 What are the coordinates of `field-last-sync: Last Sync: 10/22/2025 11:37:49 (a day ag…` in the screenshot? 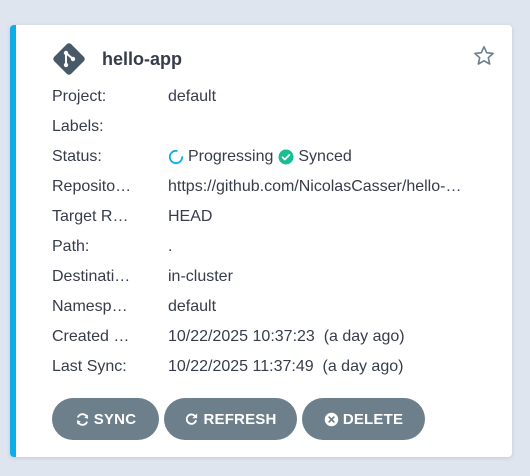 It's located at (272, 367).